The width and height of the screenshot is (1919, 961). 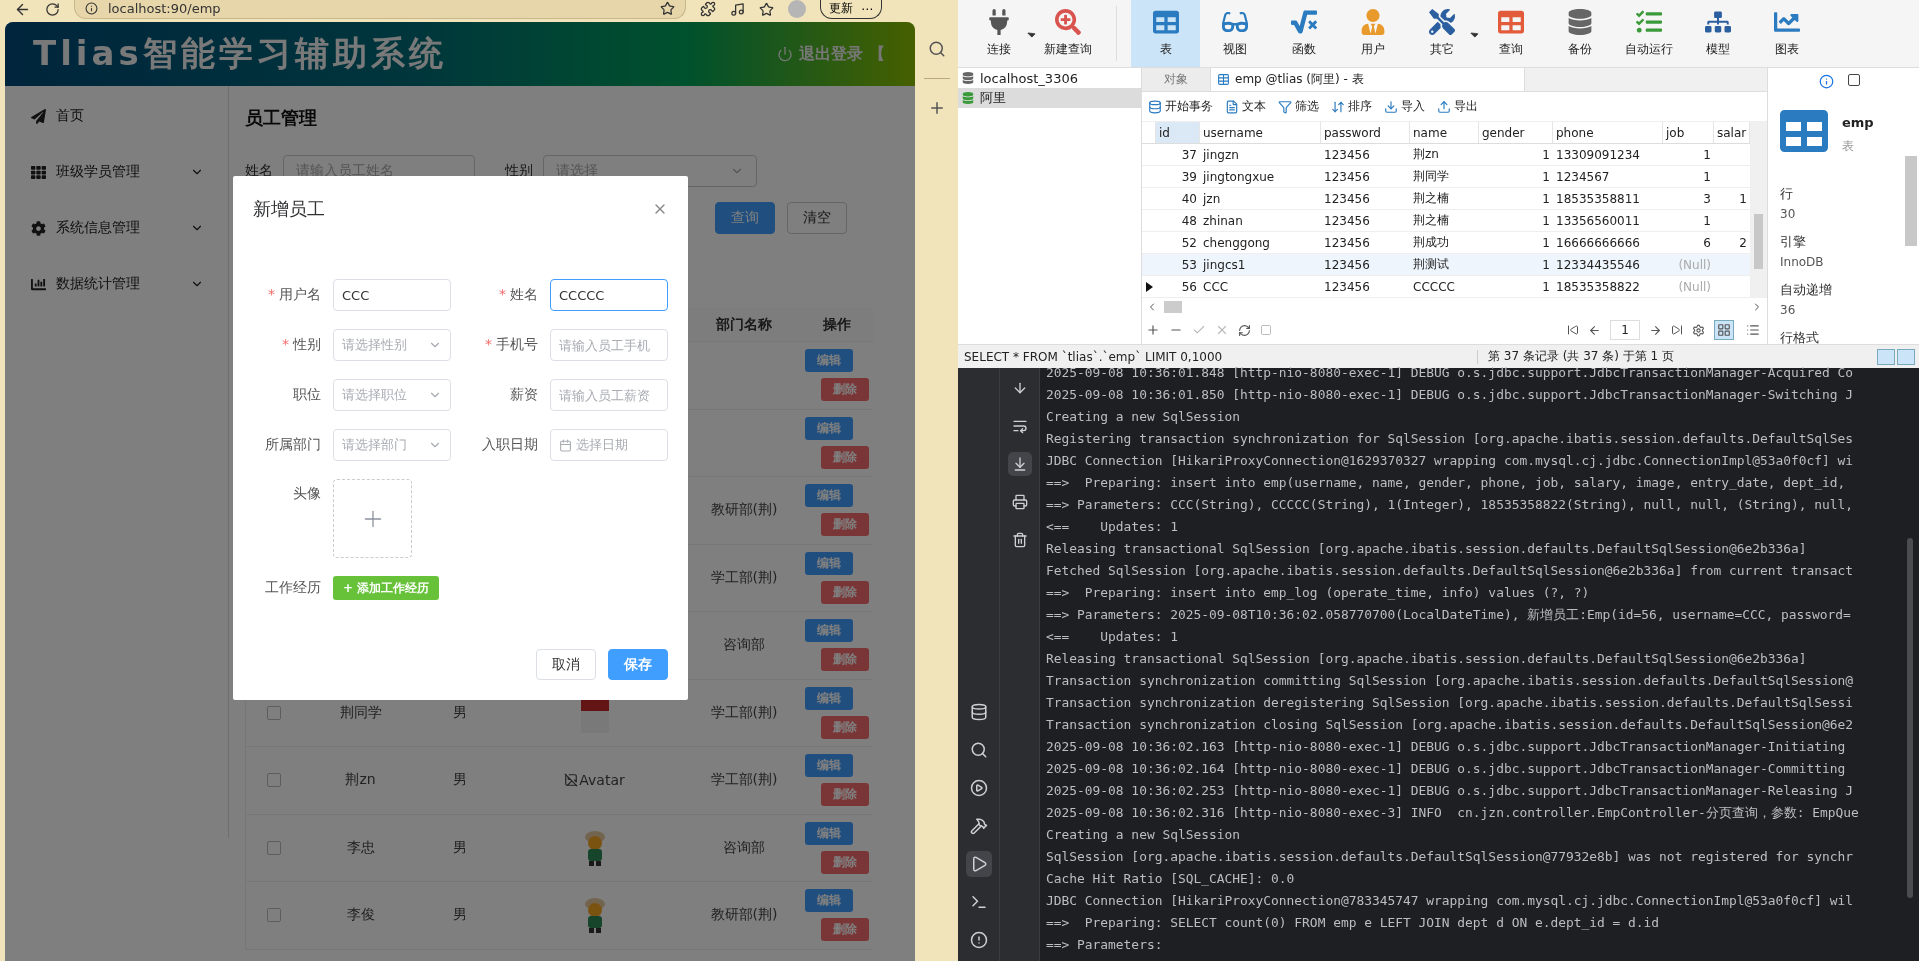 I want to click on toolbar-button: 用户, so click(x=1372, y=33).